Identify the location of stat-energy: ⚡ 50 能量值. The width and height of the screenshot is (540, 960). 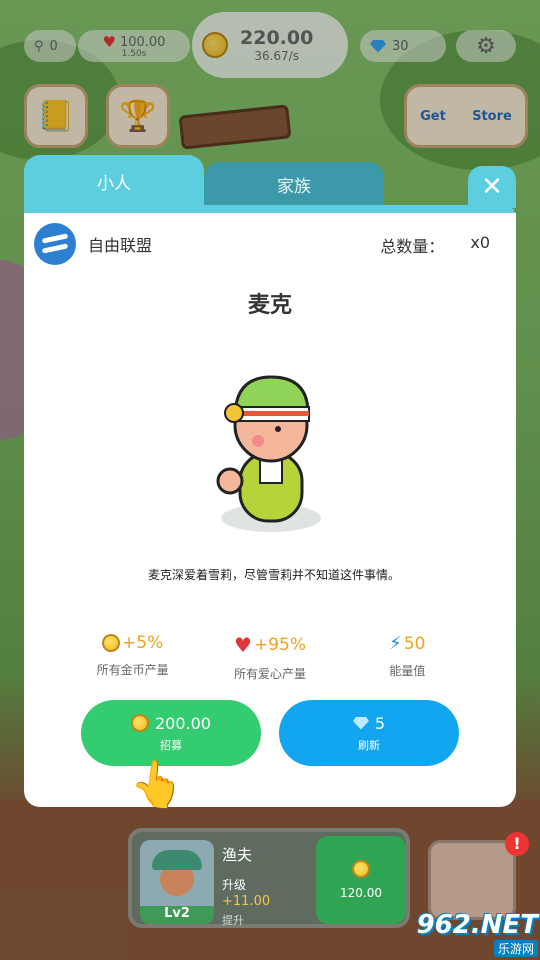
(407, 655).